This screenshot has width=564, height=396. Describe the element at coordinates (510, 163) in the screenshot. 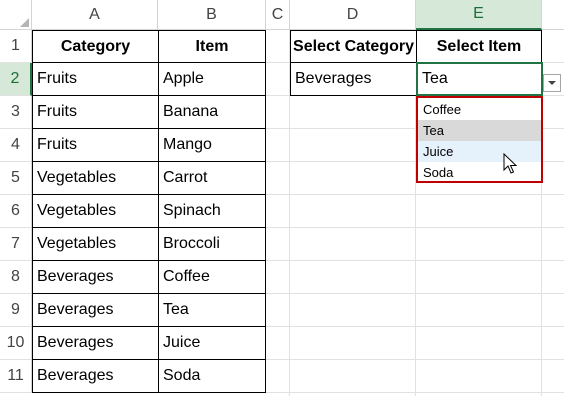

I see `mouse-cursor-icon` at that location.